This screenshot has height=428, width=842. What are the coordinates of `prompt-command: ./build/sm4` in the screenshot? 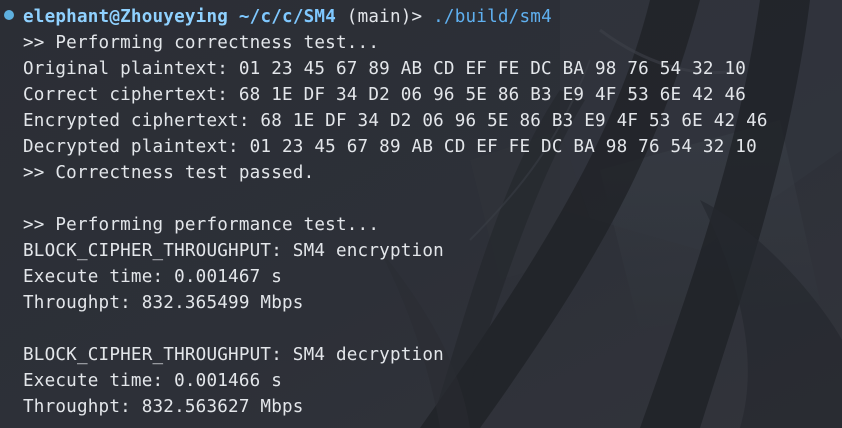 It's located at (492, 17).